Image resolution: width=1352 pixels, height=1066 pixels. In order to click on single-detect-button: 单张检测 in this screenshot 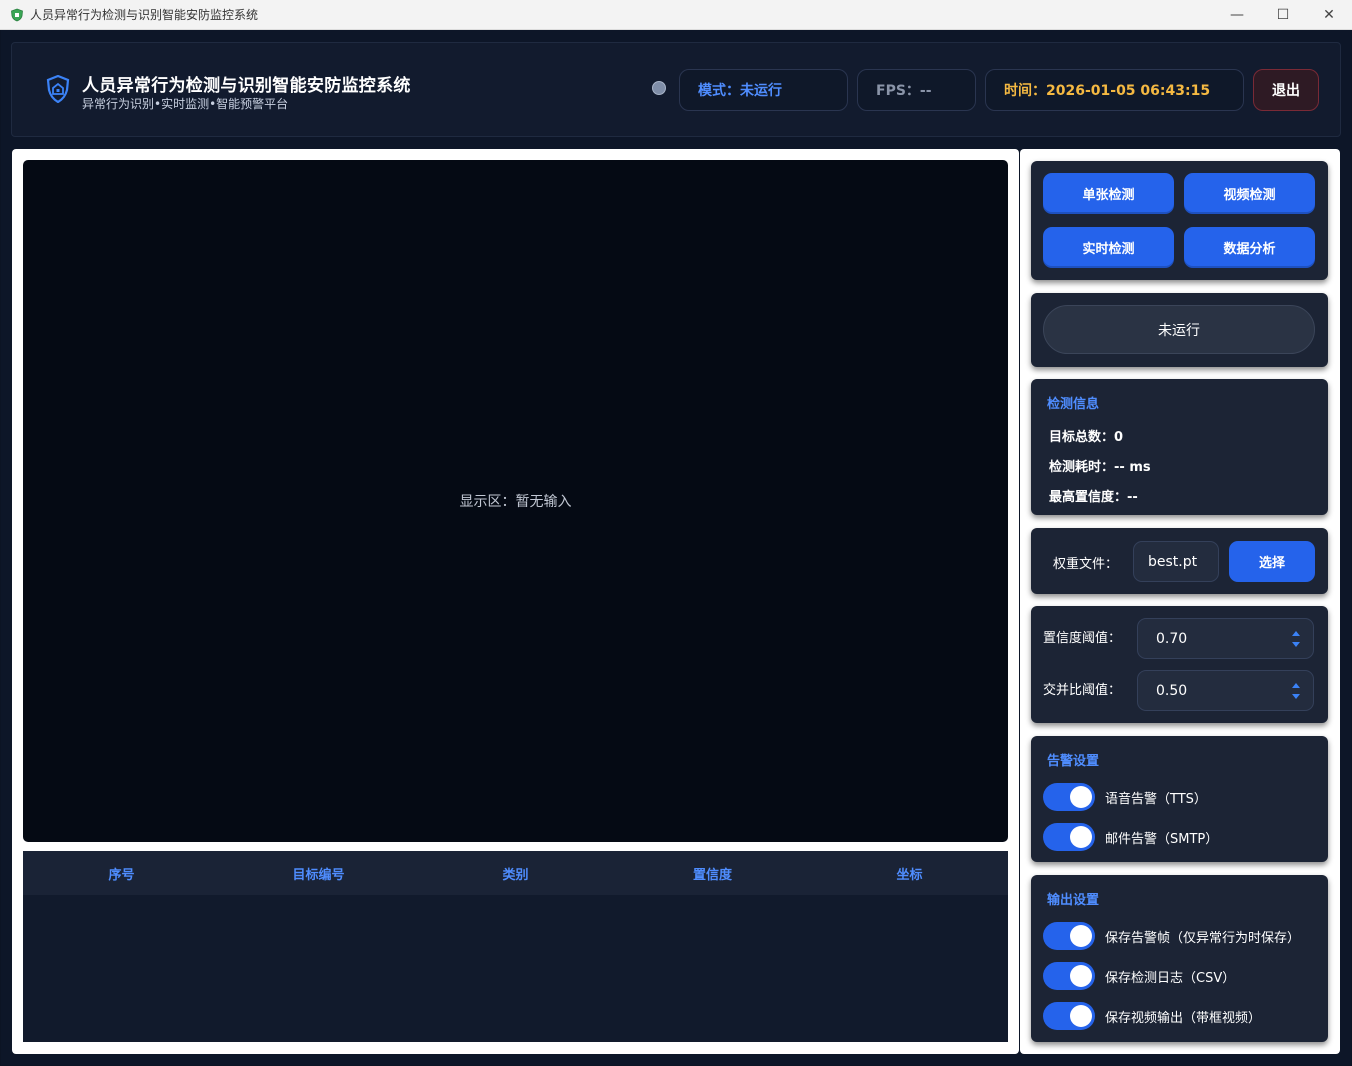, I will do `click(1108, 193)`.